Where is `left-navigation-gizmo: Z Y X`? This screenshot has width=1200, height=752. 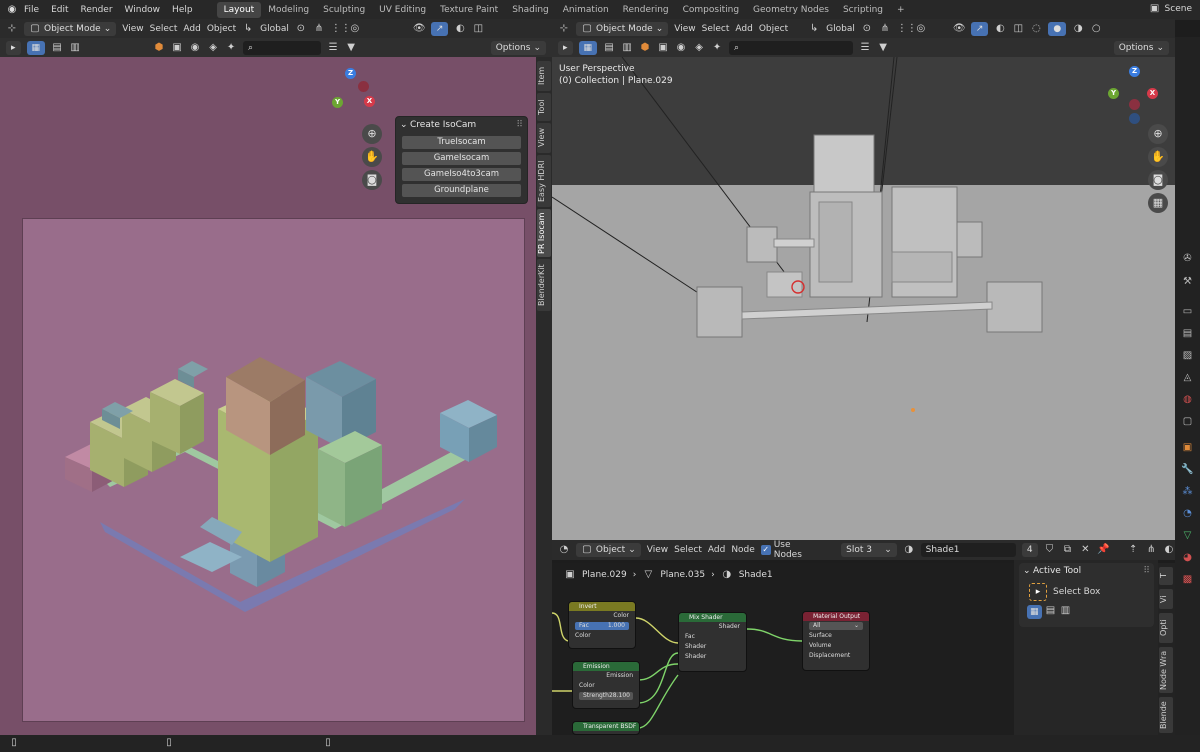 left-navigation-gizmo: Z Y X is located at coordinates (355, 92).